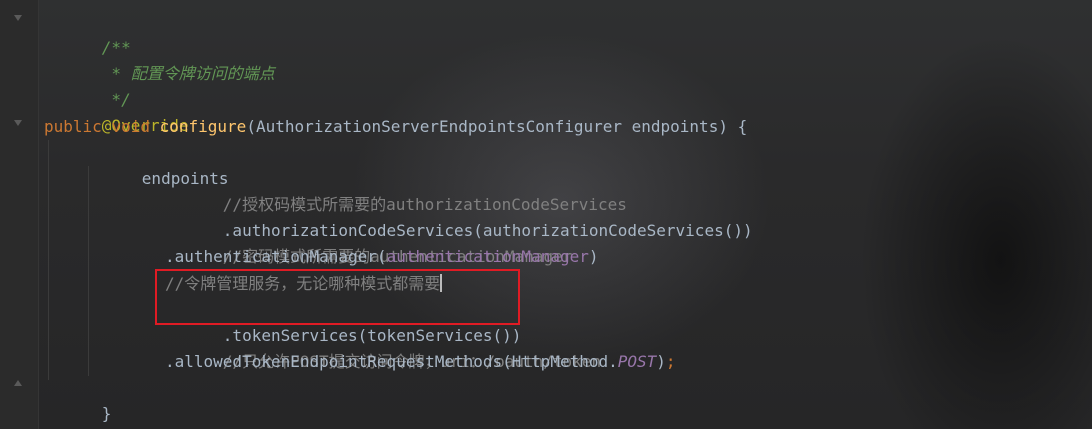 This screenshot has height=429, width=1092. Describe the element at coordinates (87, 85) in the screenshot. I see `code-line: */` at that location.